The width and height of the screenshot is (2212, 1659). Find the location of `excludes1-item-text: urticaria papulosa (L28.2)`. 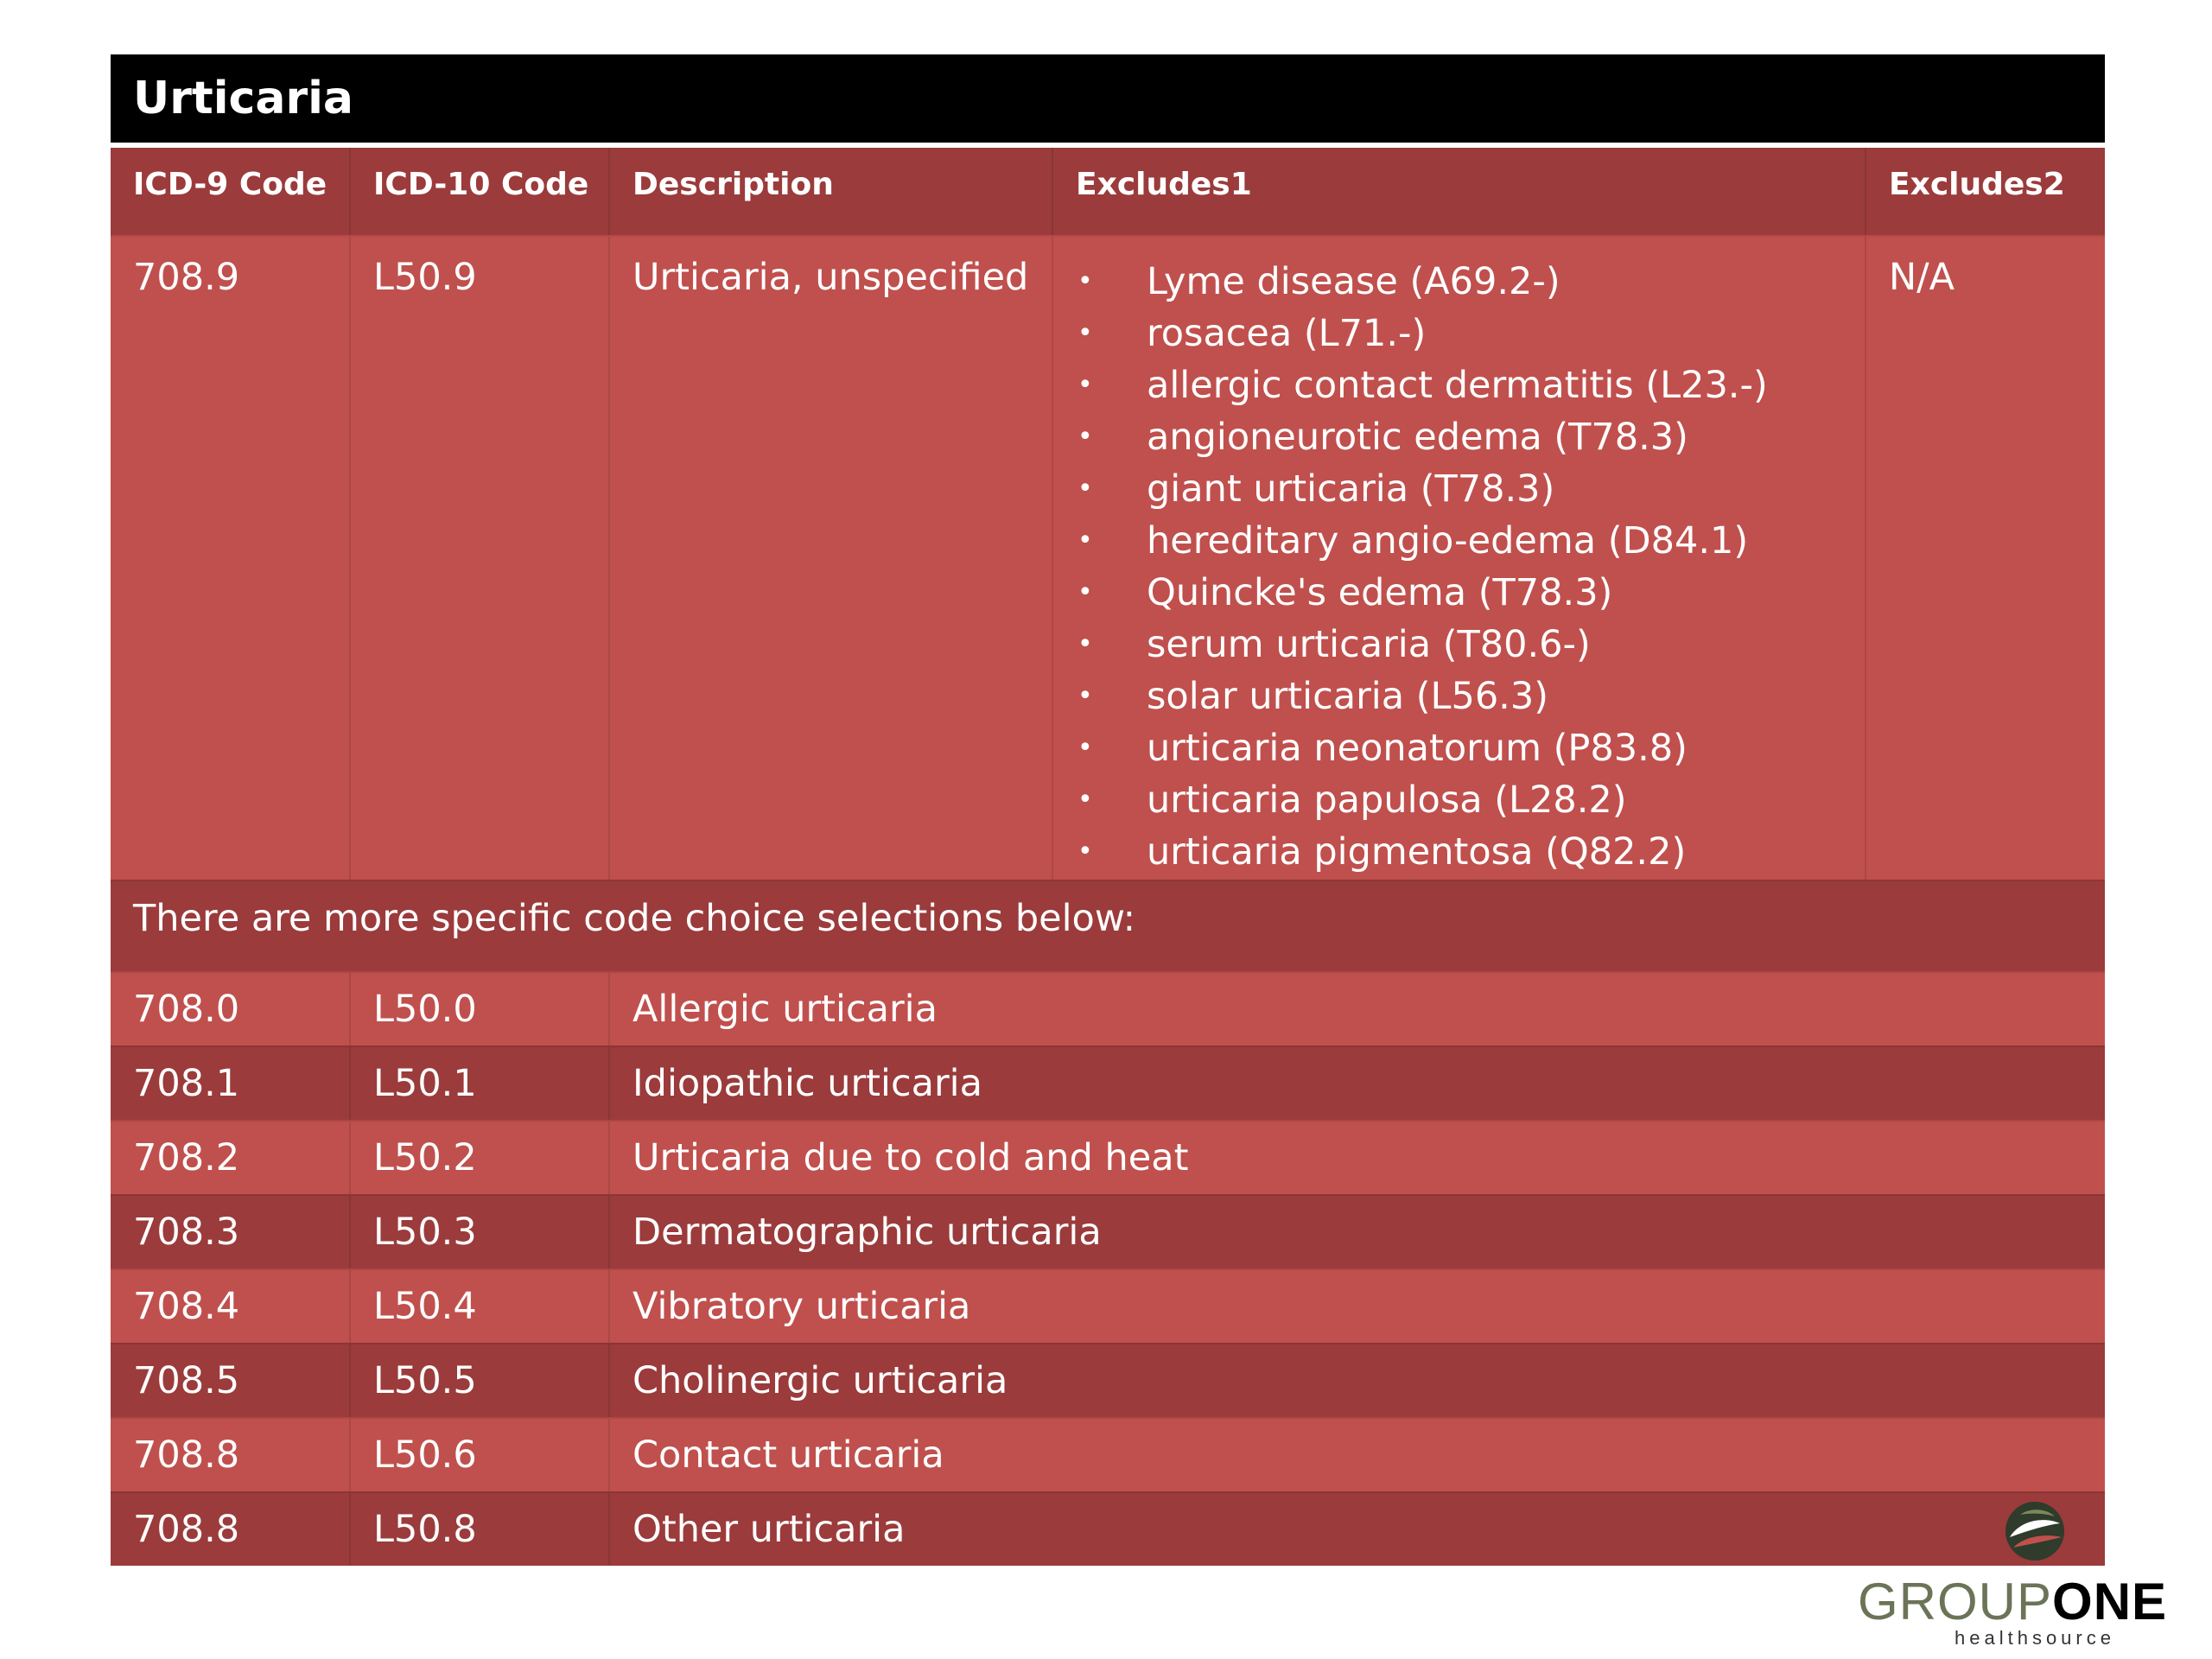

excludes1-item-text: urticaria papulosa (L28.2) is located at coordinates (1387, 800).